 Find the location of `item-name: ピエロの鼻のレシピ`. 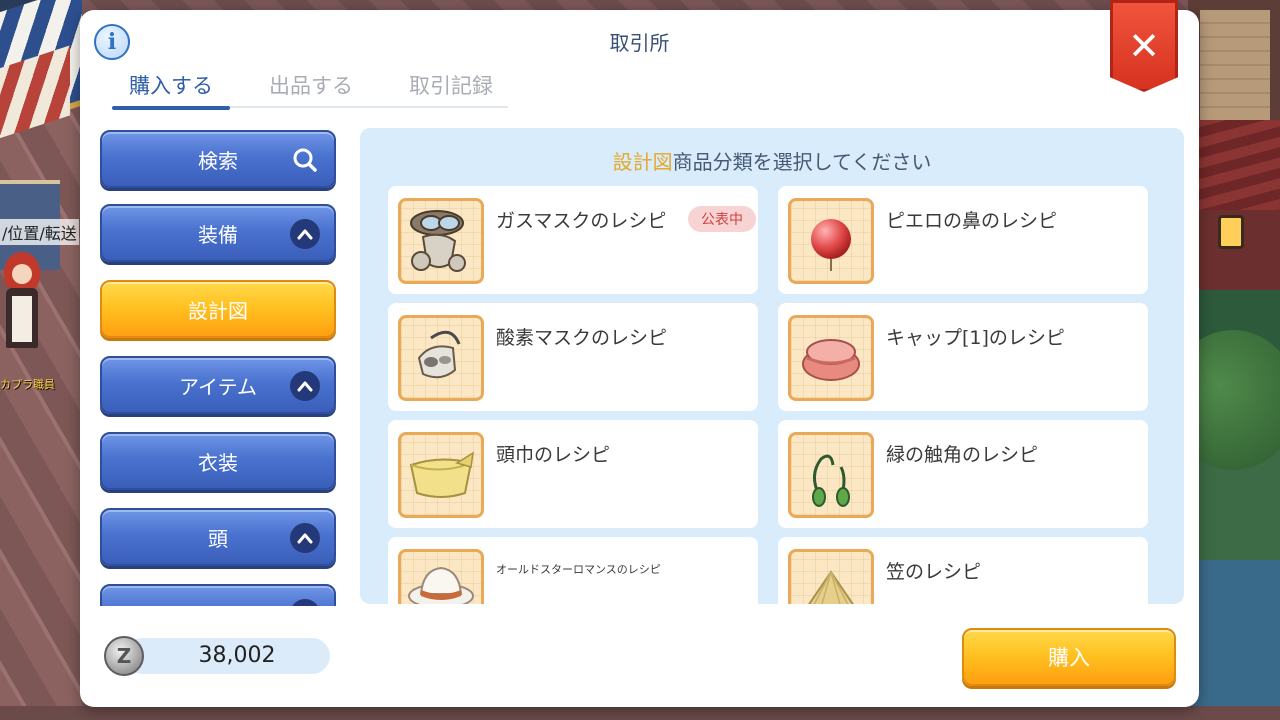

item-name: ピエロの鼻のレシピ is located at coordinates (972, 221).